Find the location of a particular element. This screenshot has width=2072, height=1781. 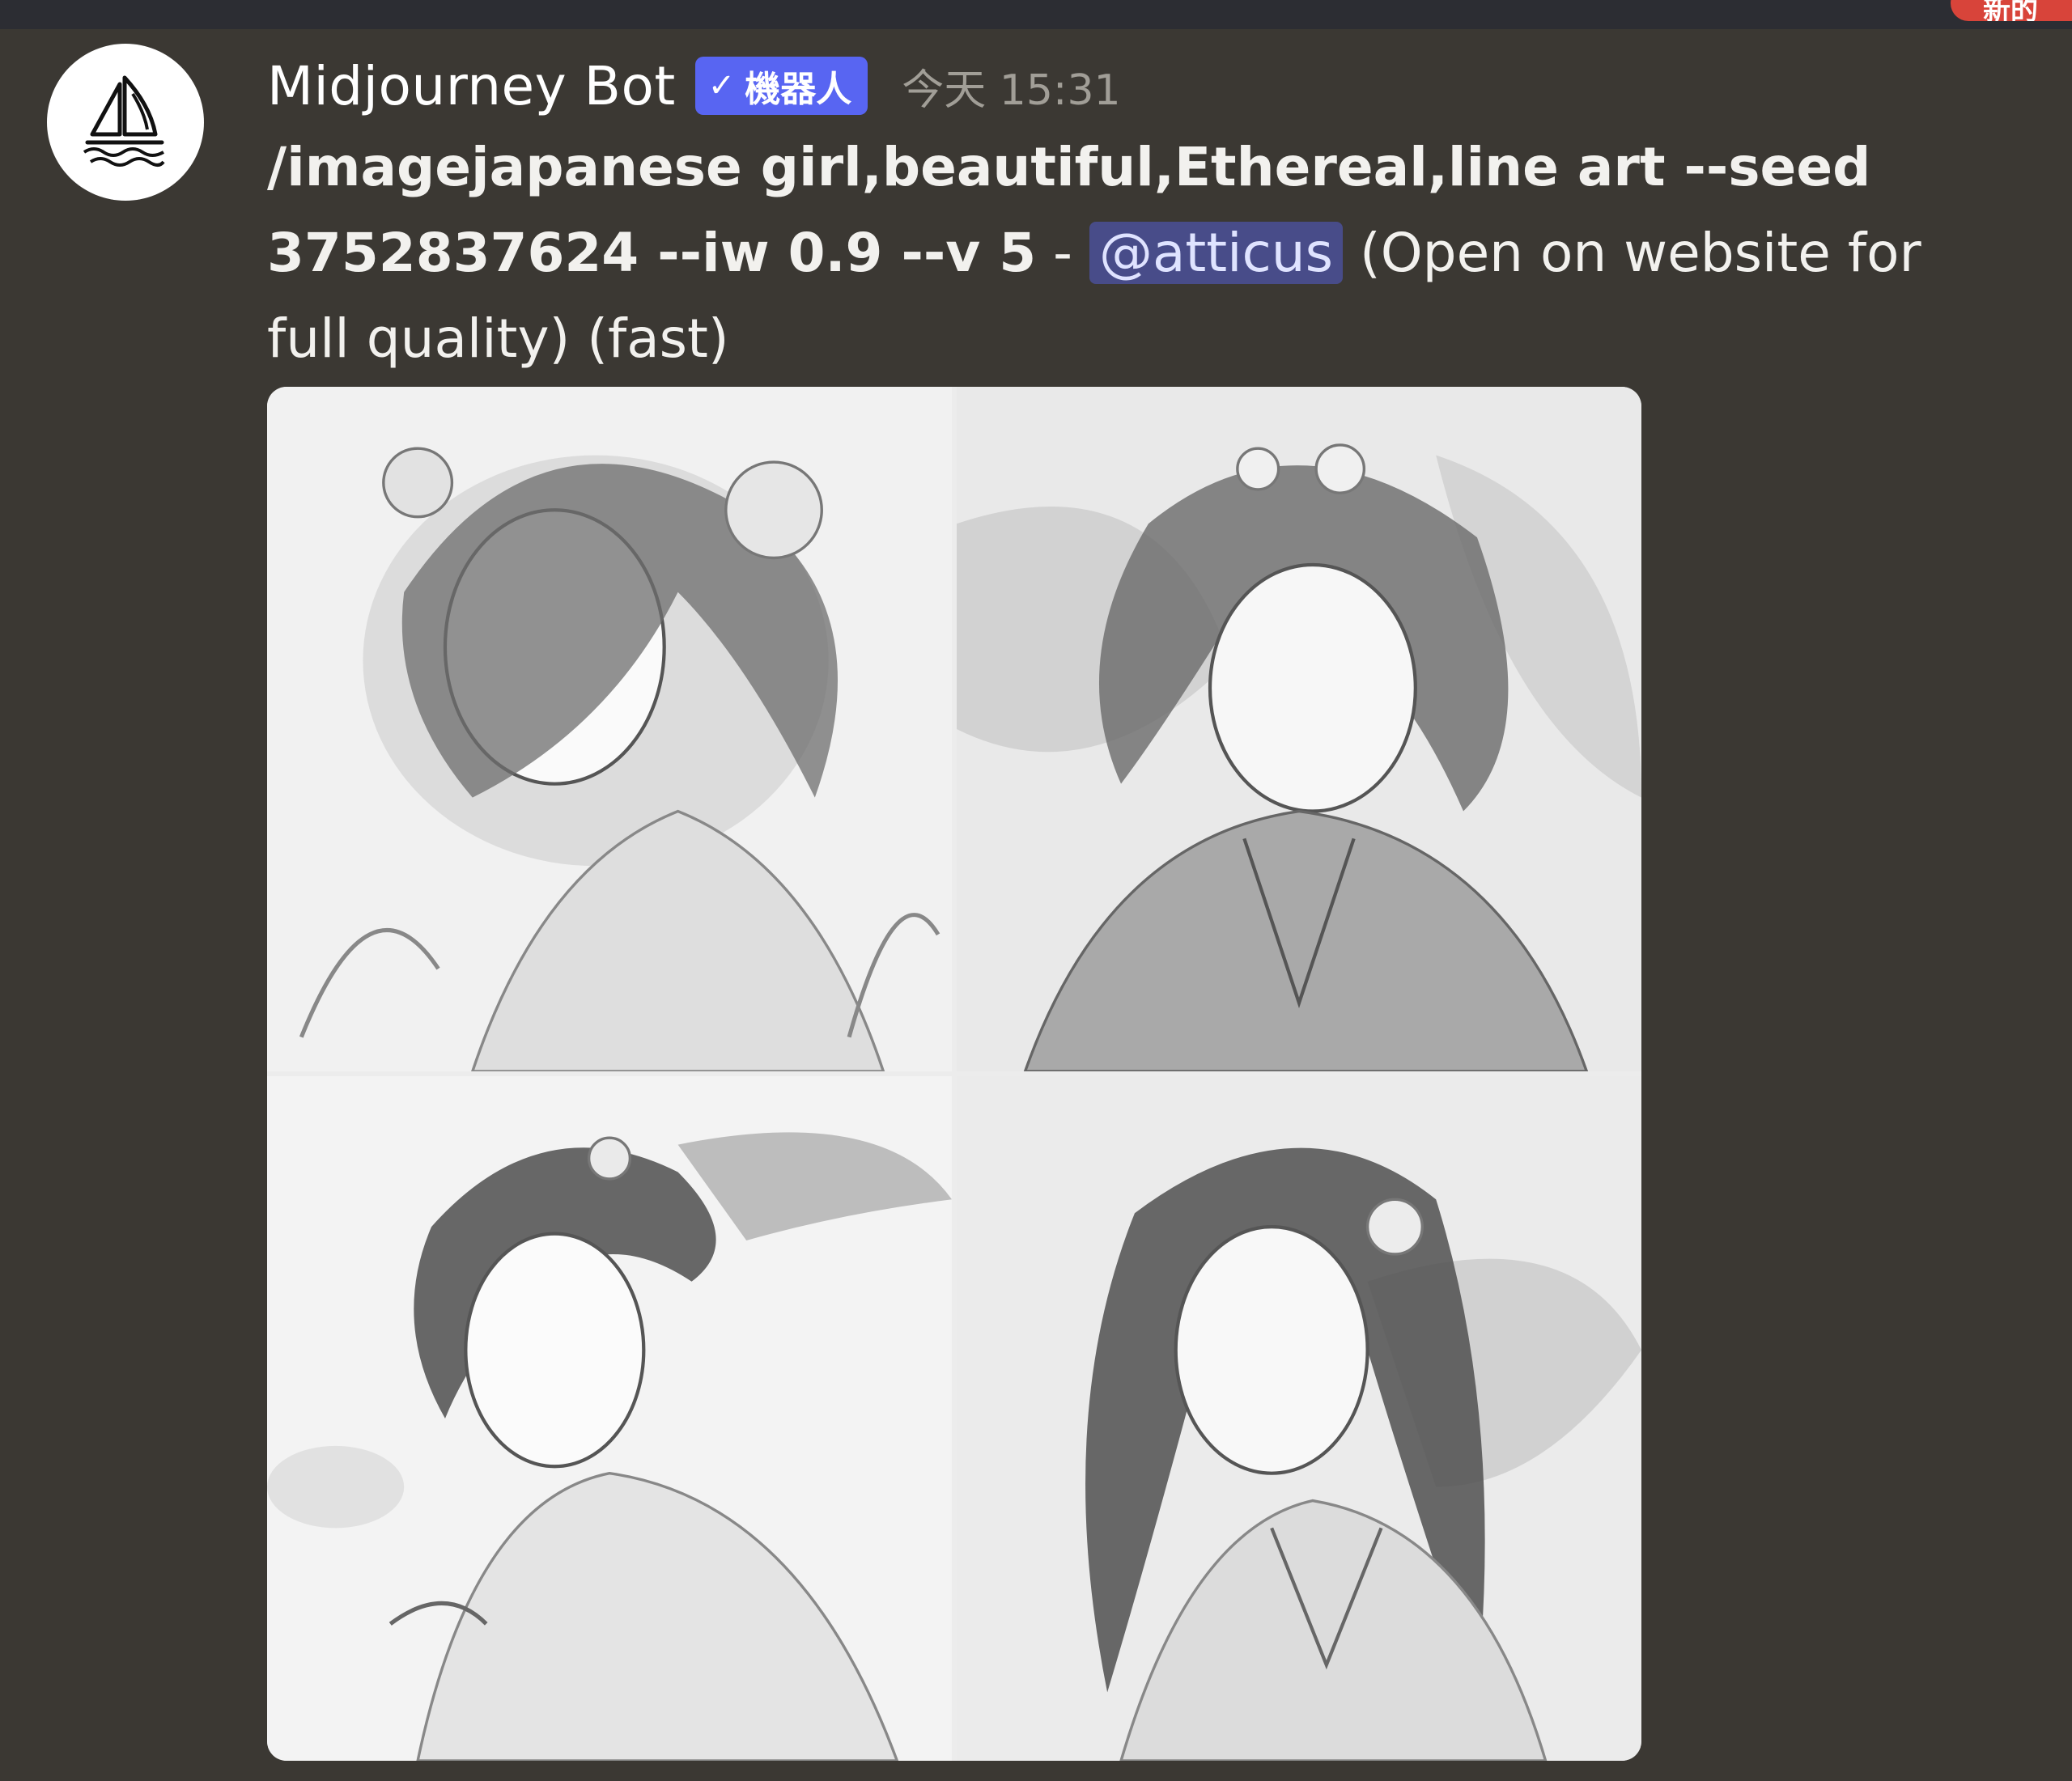

verified-check-icon: ✓ is located at coordinates (721, 85).